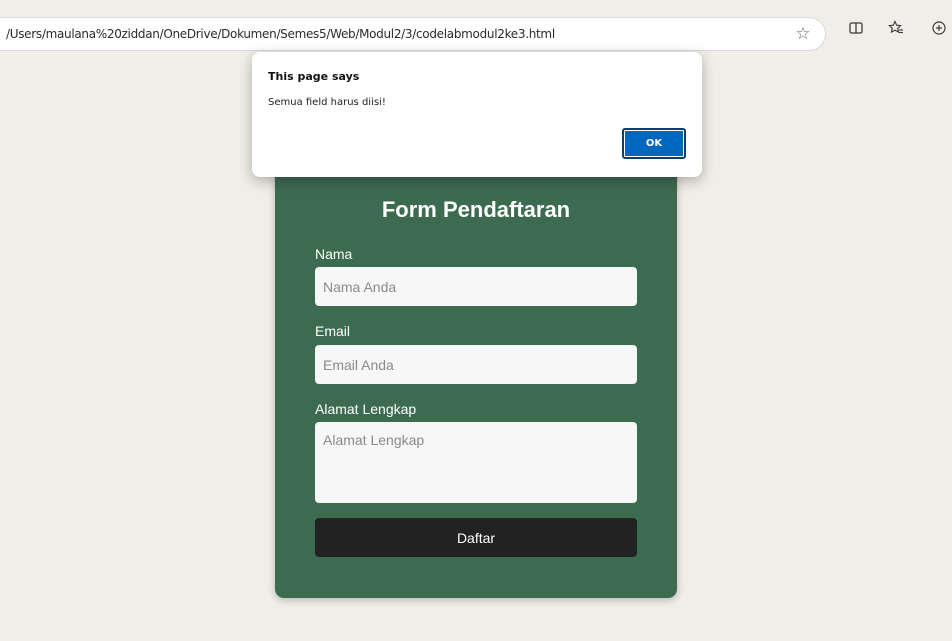 The image size is (952, 641). Describe the element at coordinates (334, 254) in the screenshot. I see `nama-label: Nama` at that location.